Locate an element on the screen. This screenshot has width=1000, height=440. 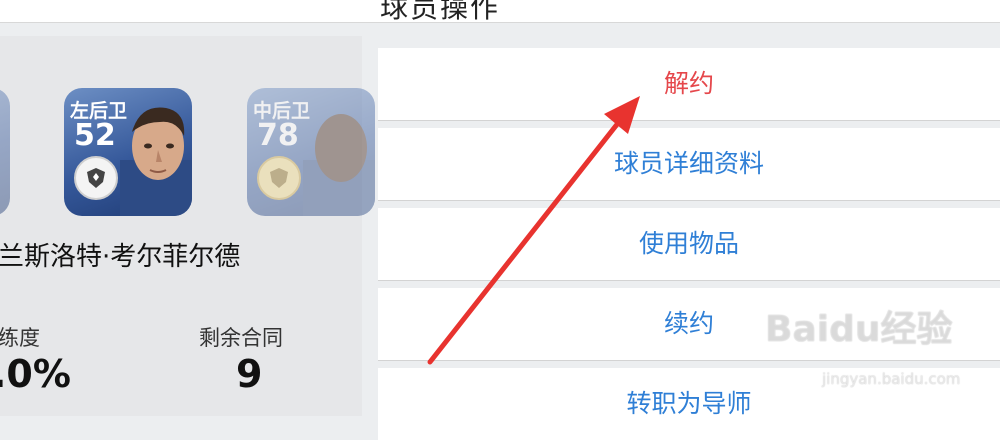
familiarity-label: 练度 is located at coordinates (20, 338).